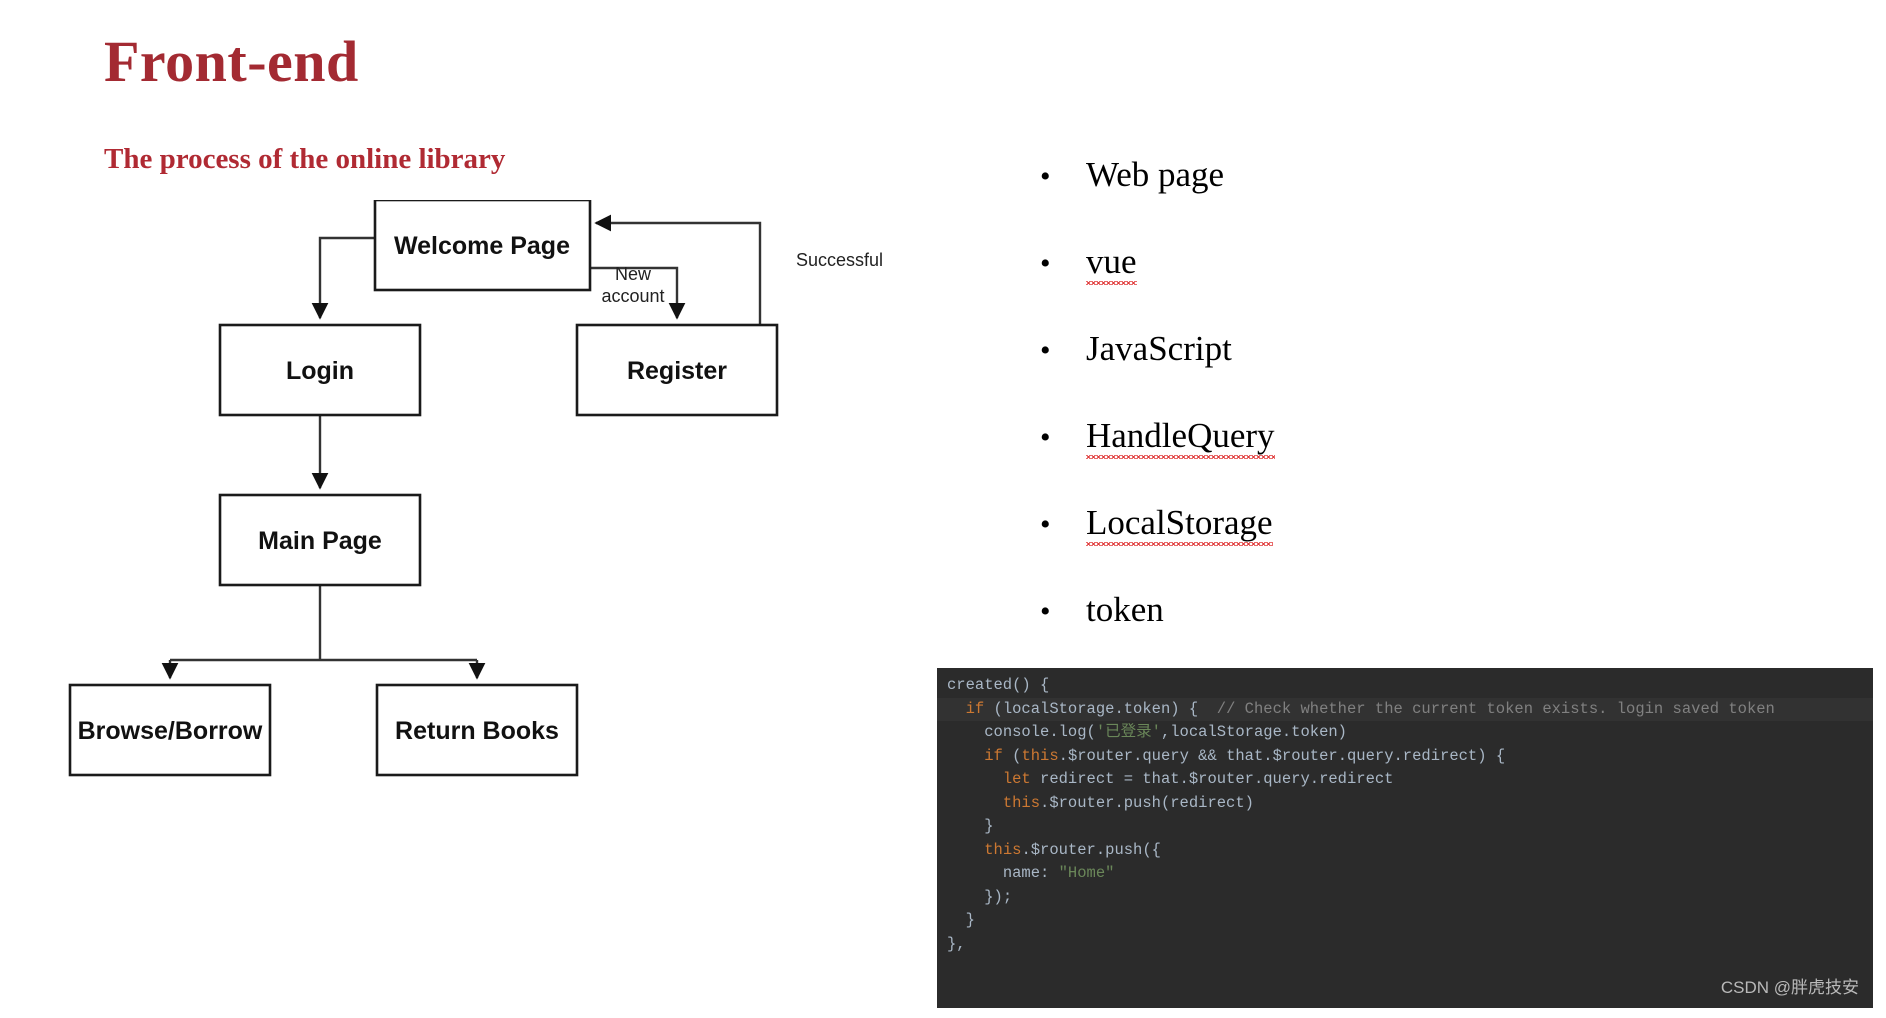 This screenshot has height=1018, width=1886. I want to click on node-return-books: Return Books, so click(477, 730).